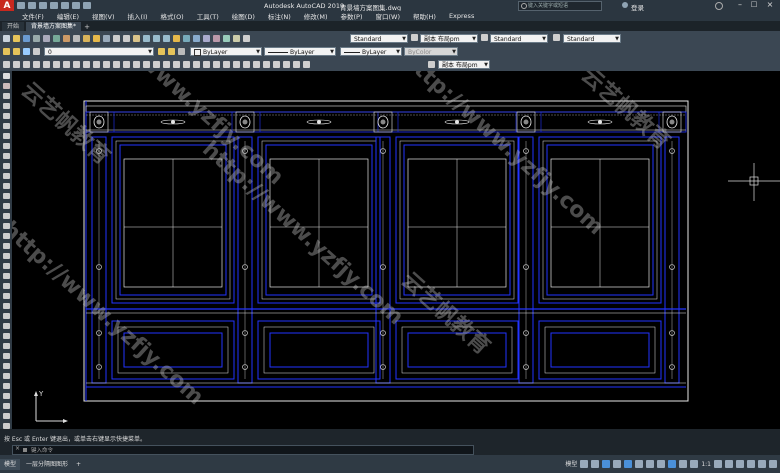  Describe the element at coordinates (571, 464) in the screenshot. I see `model-space-button: 模型` at that location.